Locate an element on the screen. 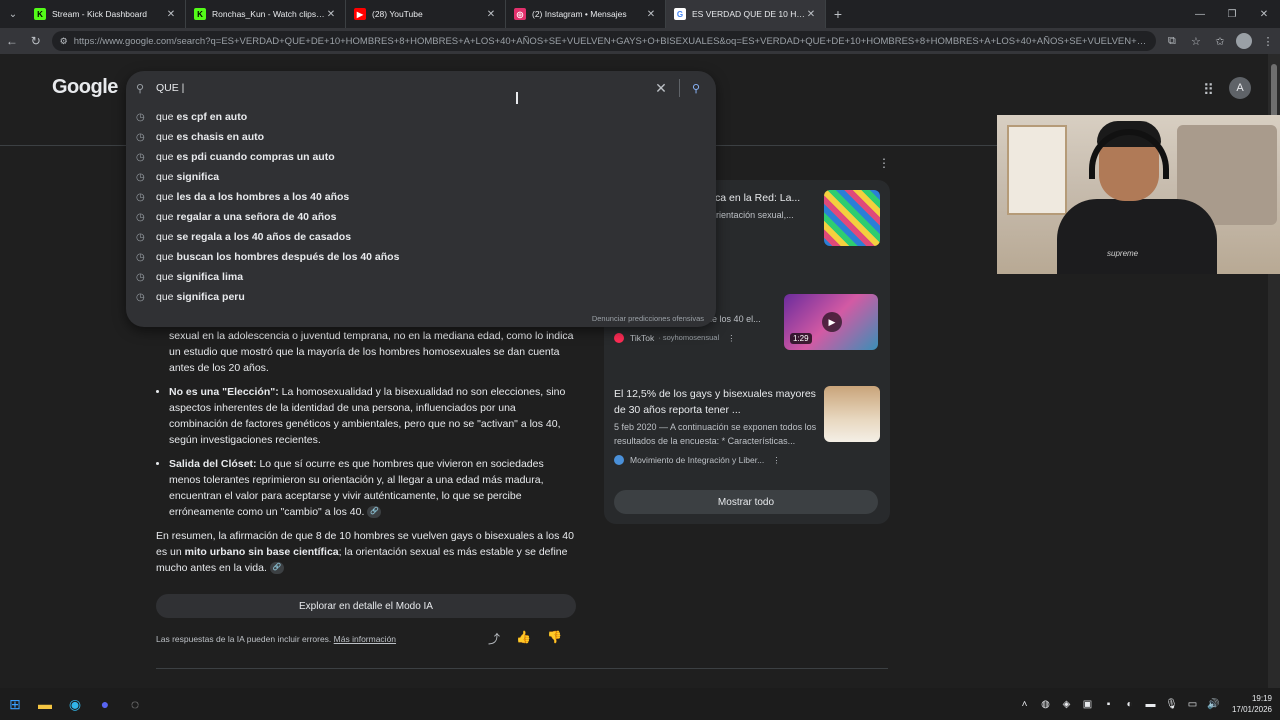 Image resolution: width=1280 pixels, height=720 pixels. close-window-icon: ✕ is located at coordinates (1264, 14).